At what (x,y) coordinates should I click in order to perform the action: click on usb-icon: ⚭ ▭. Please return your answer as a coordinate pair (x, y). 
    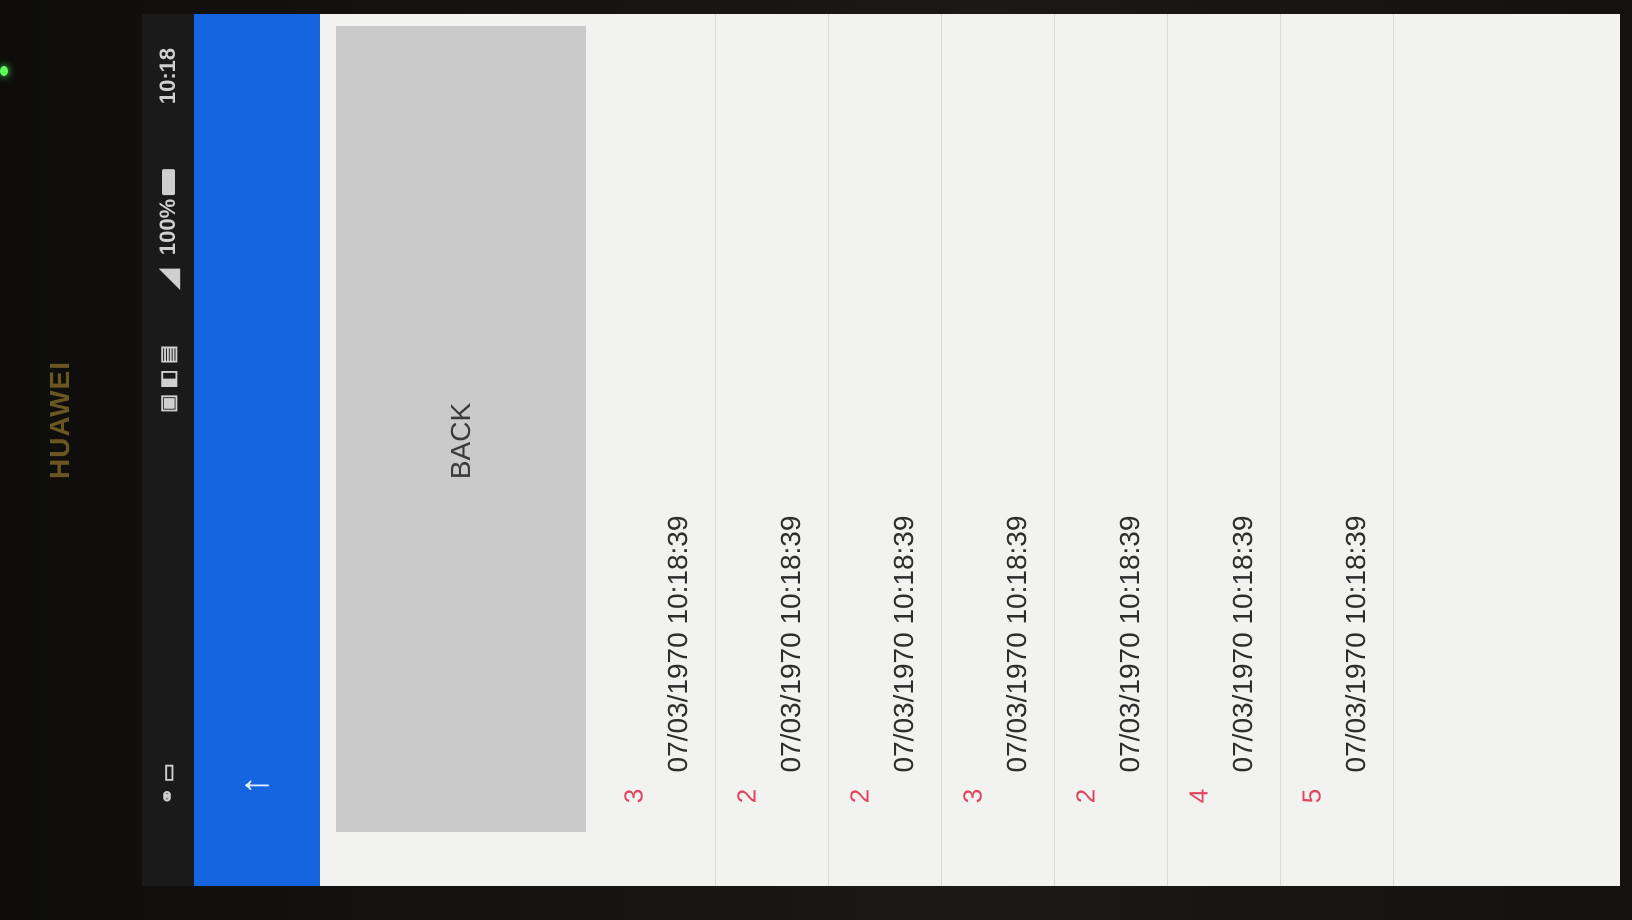
    Looking at the image, I should click on (168, 784).